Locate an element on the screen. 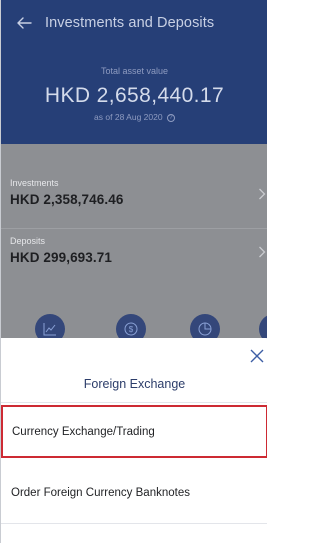 The height and width of the screenshot is (543, 320). close-button is located at coordinates (256, 358).